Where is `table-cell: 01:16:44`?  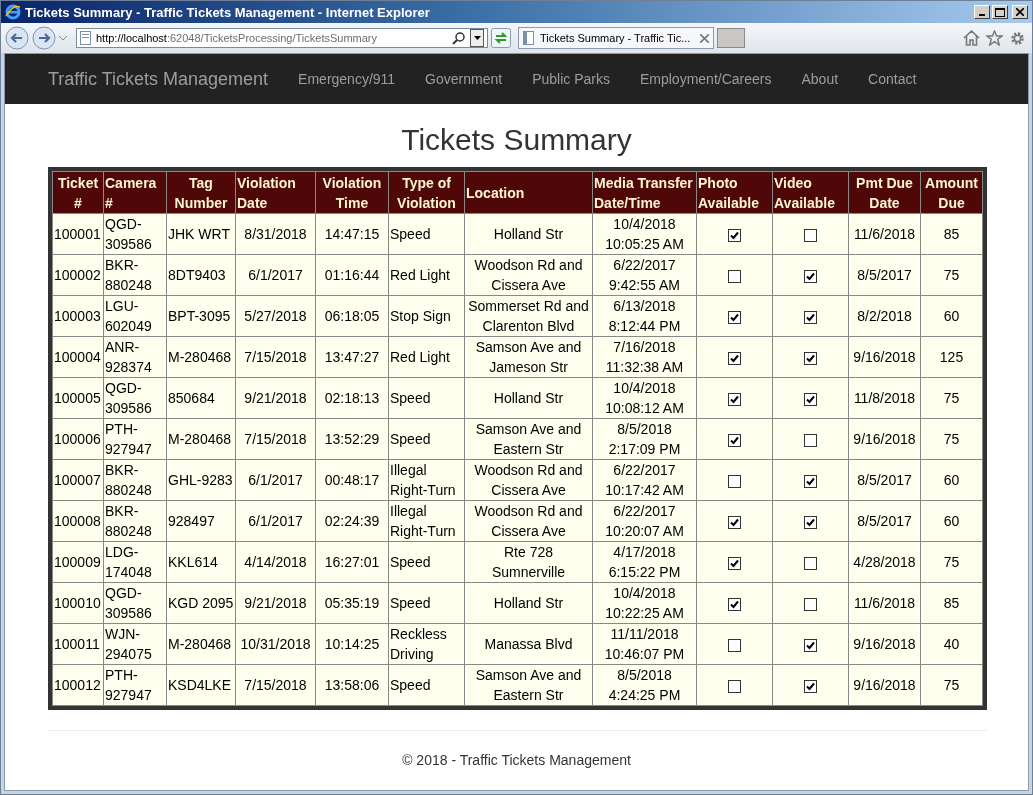
table-cell: 01:16:44 is located at coordinates (352, 275).